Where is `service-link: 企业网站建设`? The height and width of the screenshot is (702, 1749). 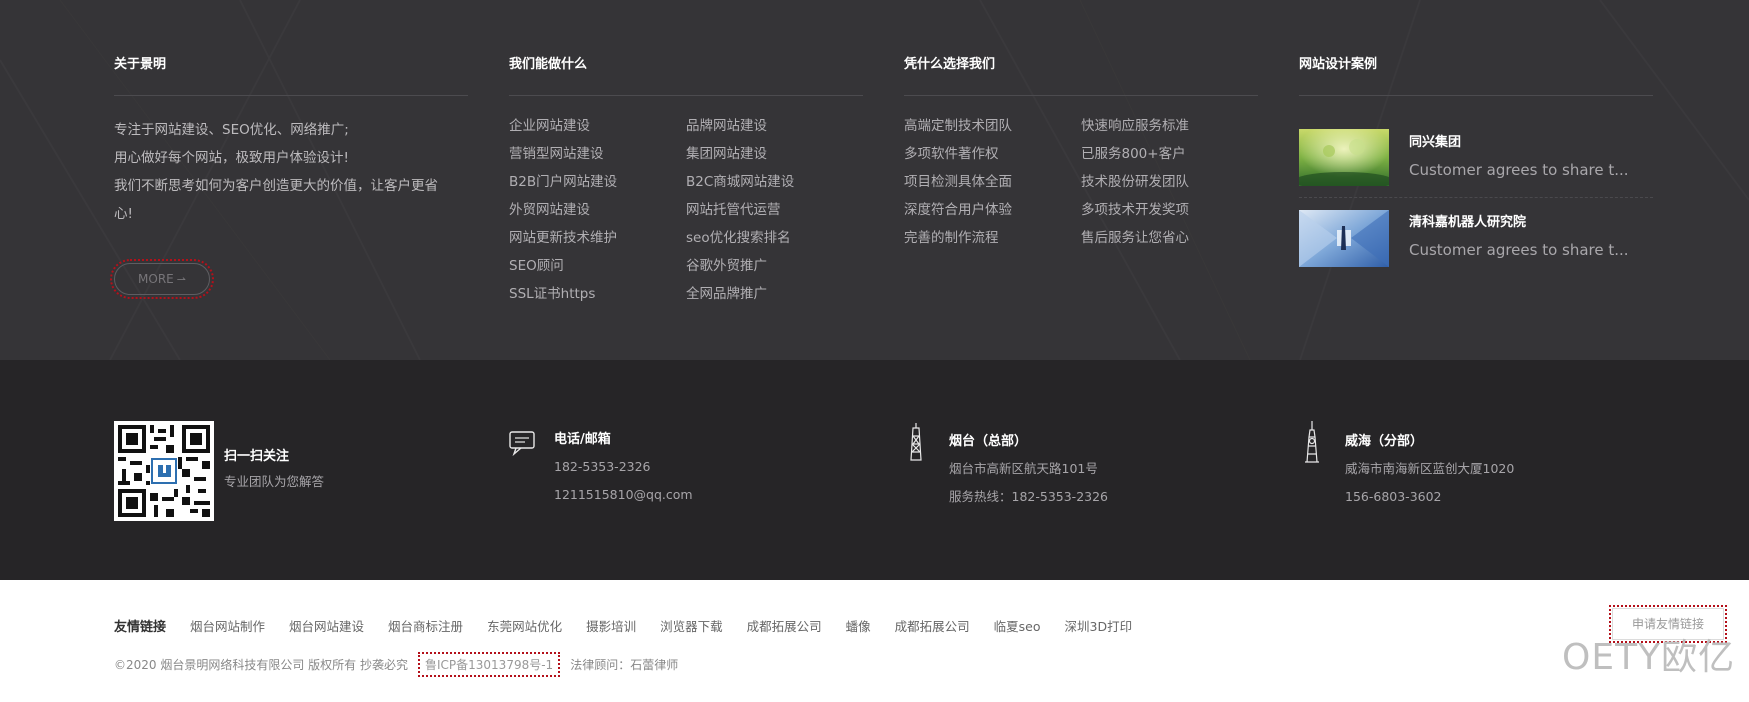
service-link: 企业网站建设 is located at coordinates (597, 126).